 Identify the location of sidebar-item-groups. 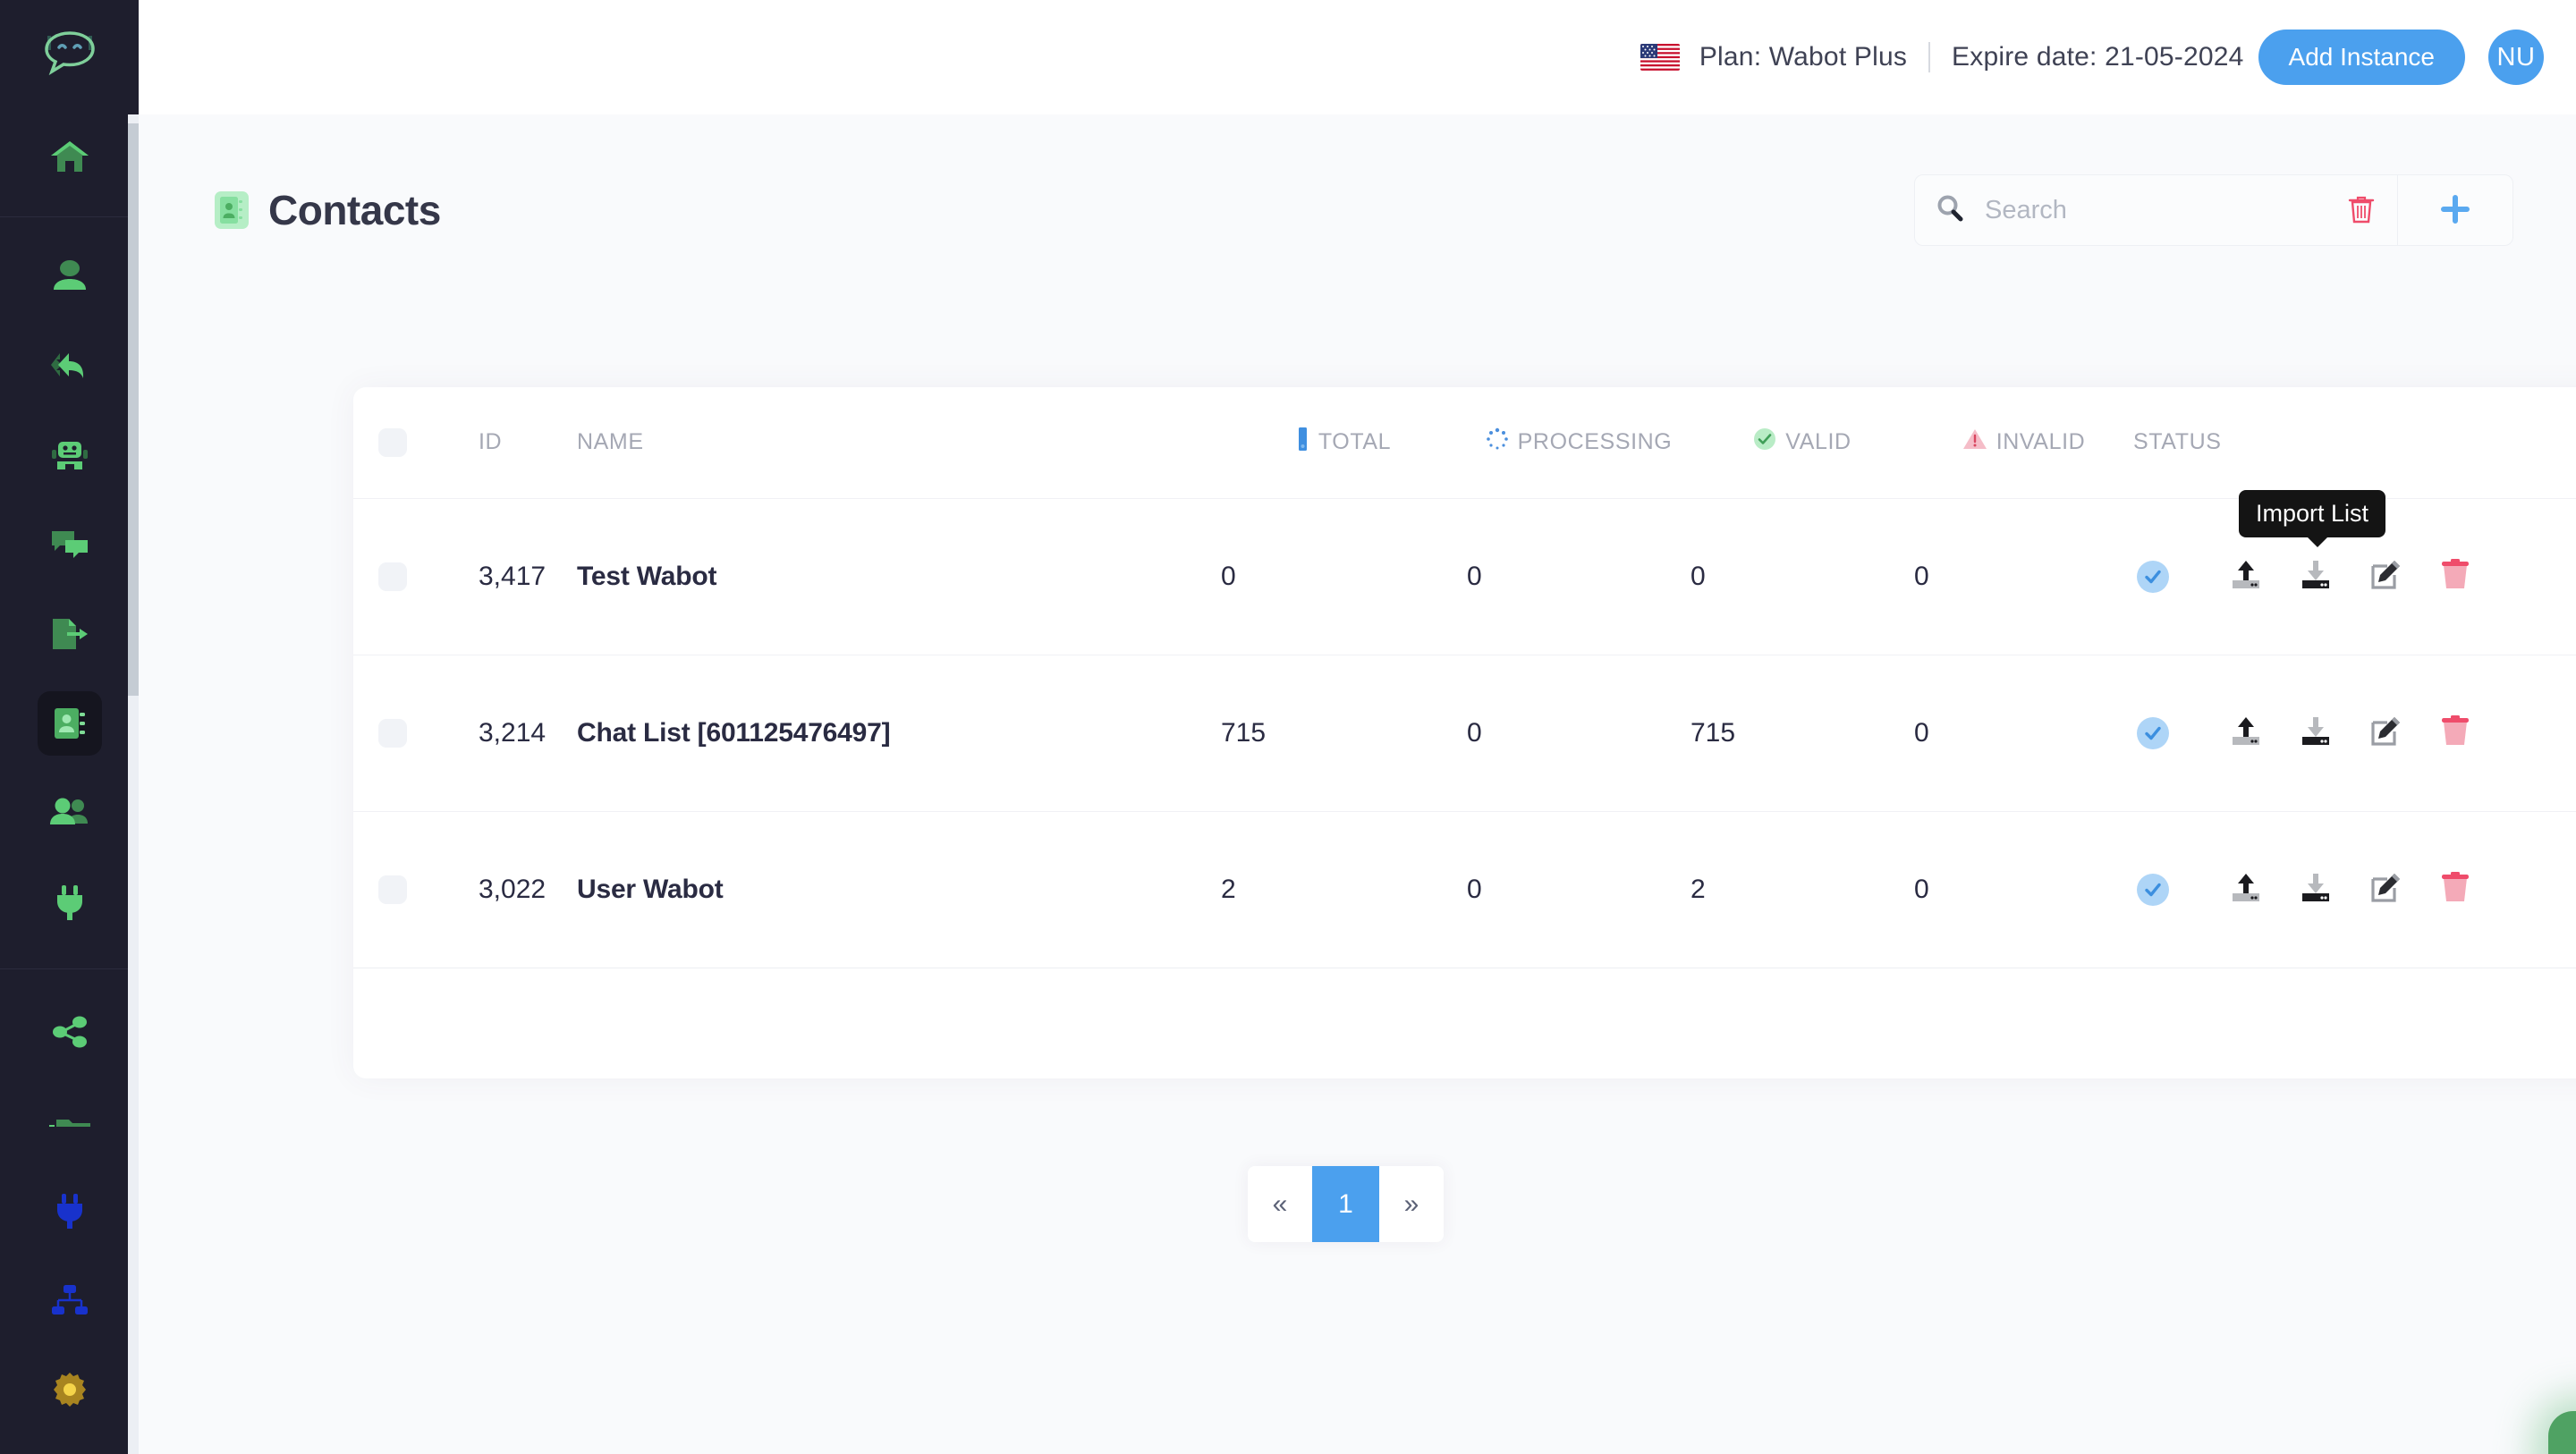
(70, 813).